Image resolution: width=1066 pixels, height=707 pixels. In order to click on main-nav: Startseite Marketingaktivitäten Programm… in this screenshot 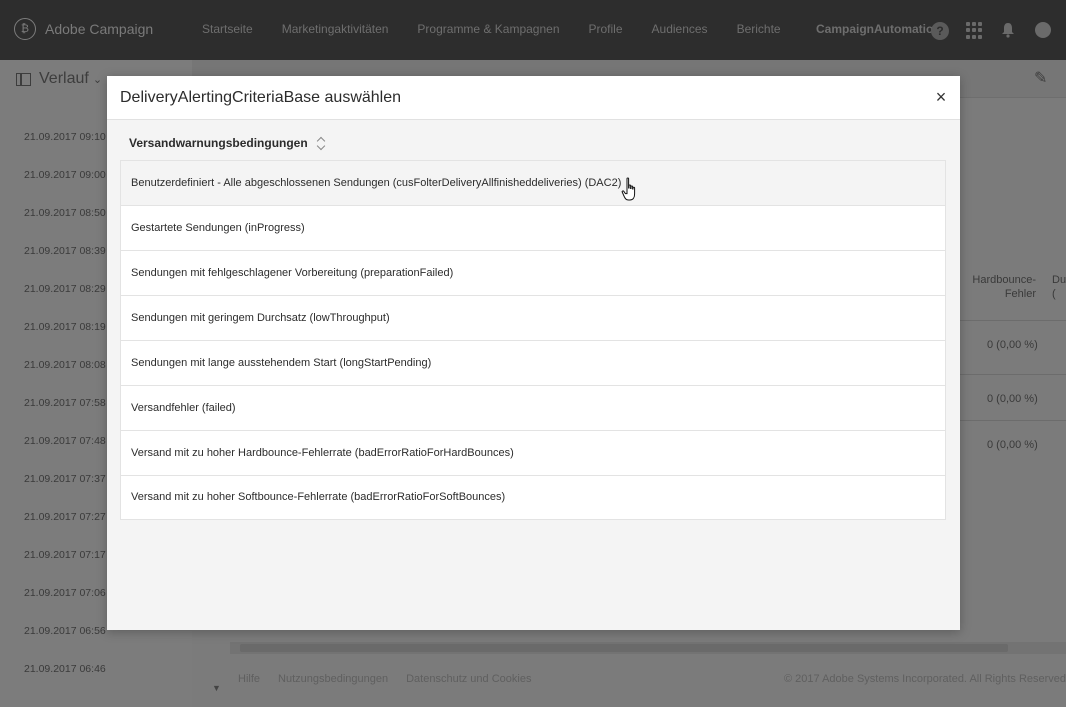, I will do `click(506, 29)`.